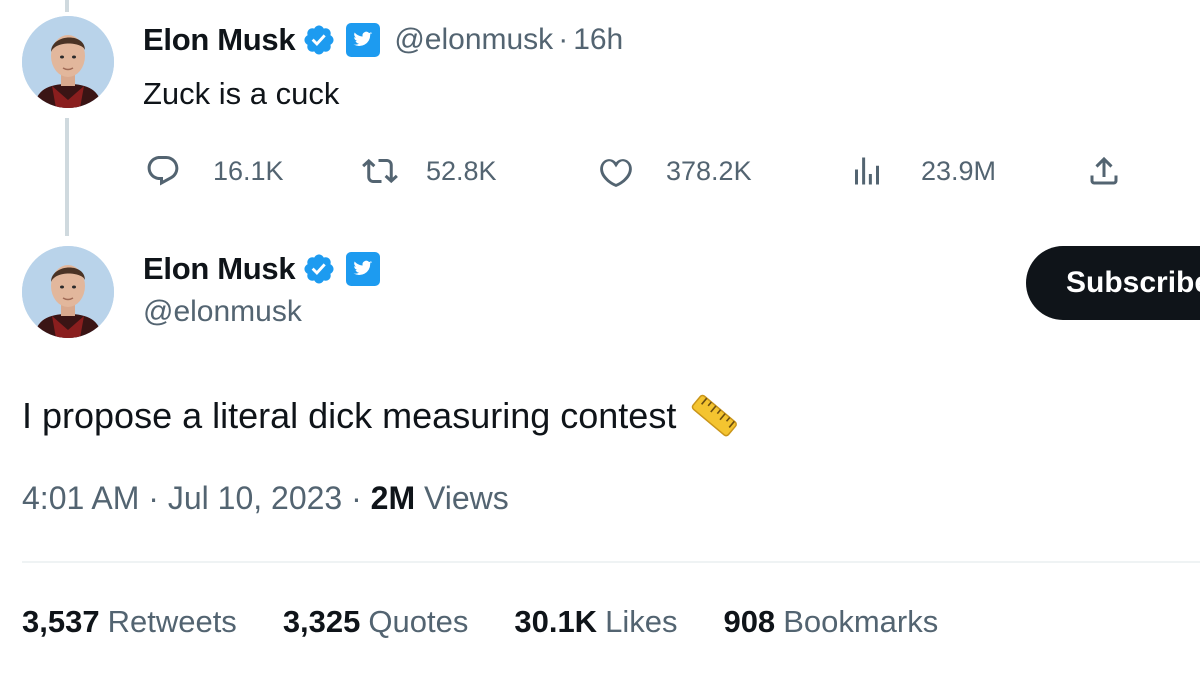  What do you see at coordinates (1113, 283) in the screenshot?
I see `subscribe-button: Subscribe` at bounding box center [1113, 283].